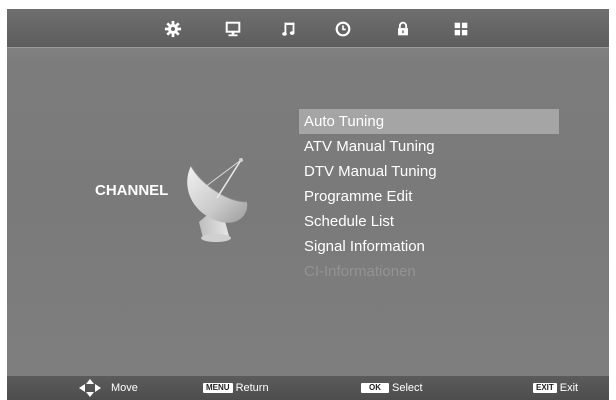 Image resolution: width=616 pixels, height=400 pixels. I want to click on hint-exit-label: Exit, so click(569, 388).